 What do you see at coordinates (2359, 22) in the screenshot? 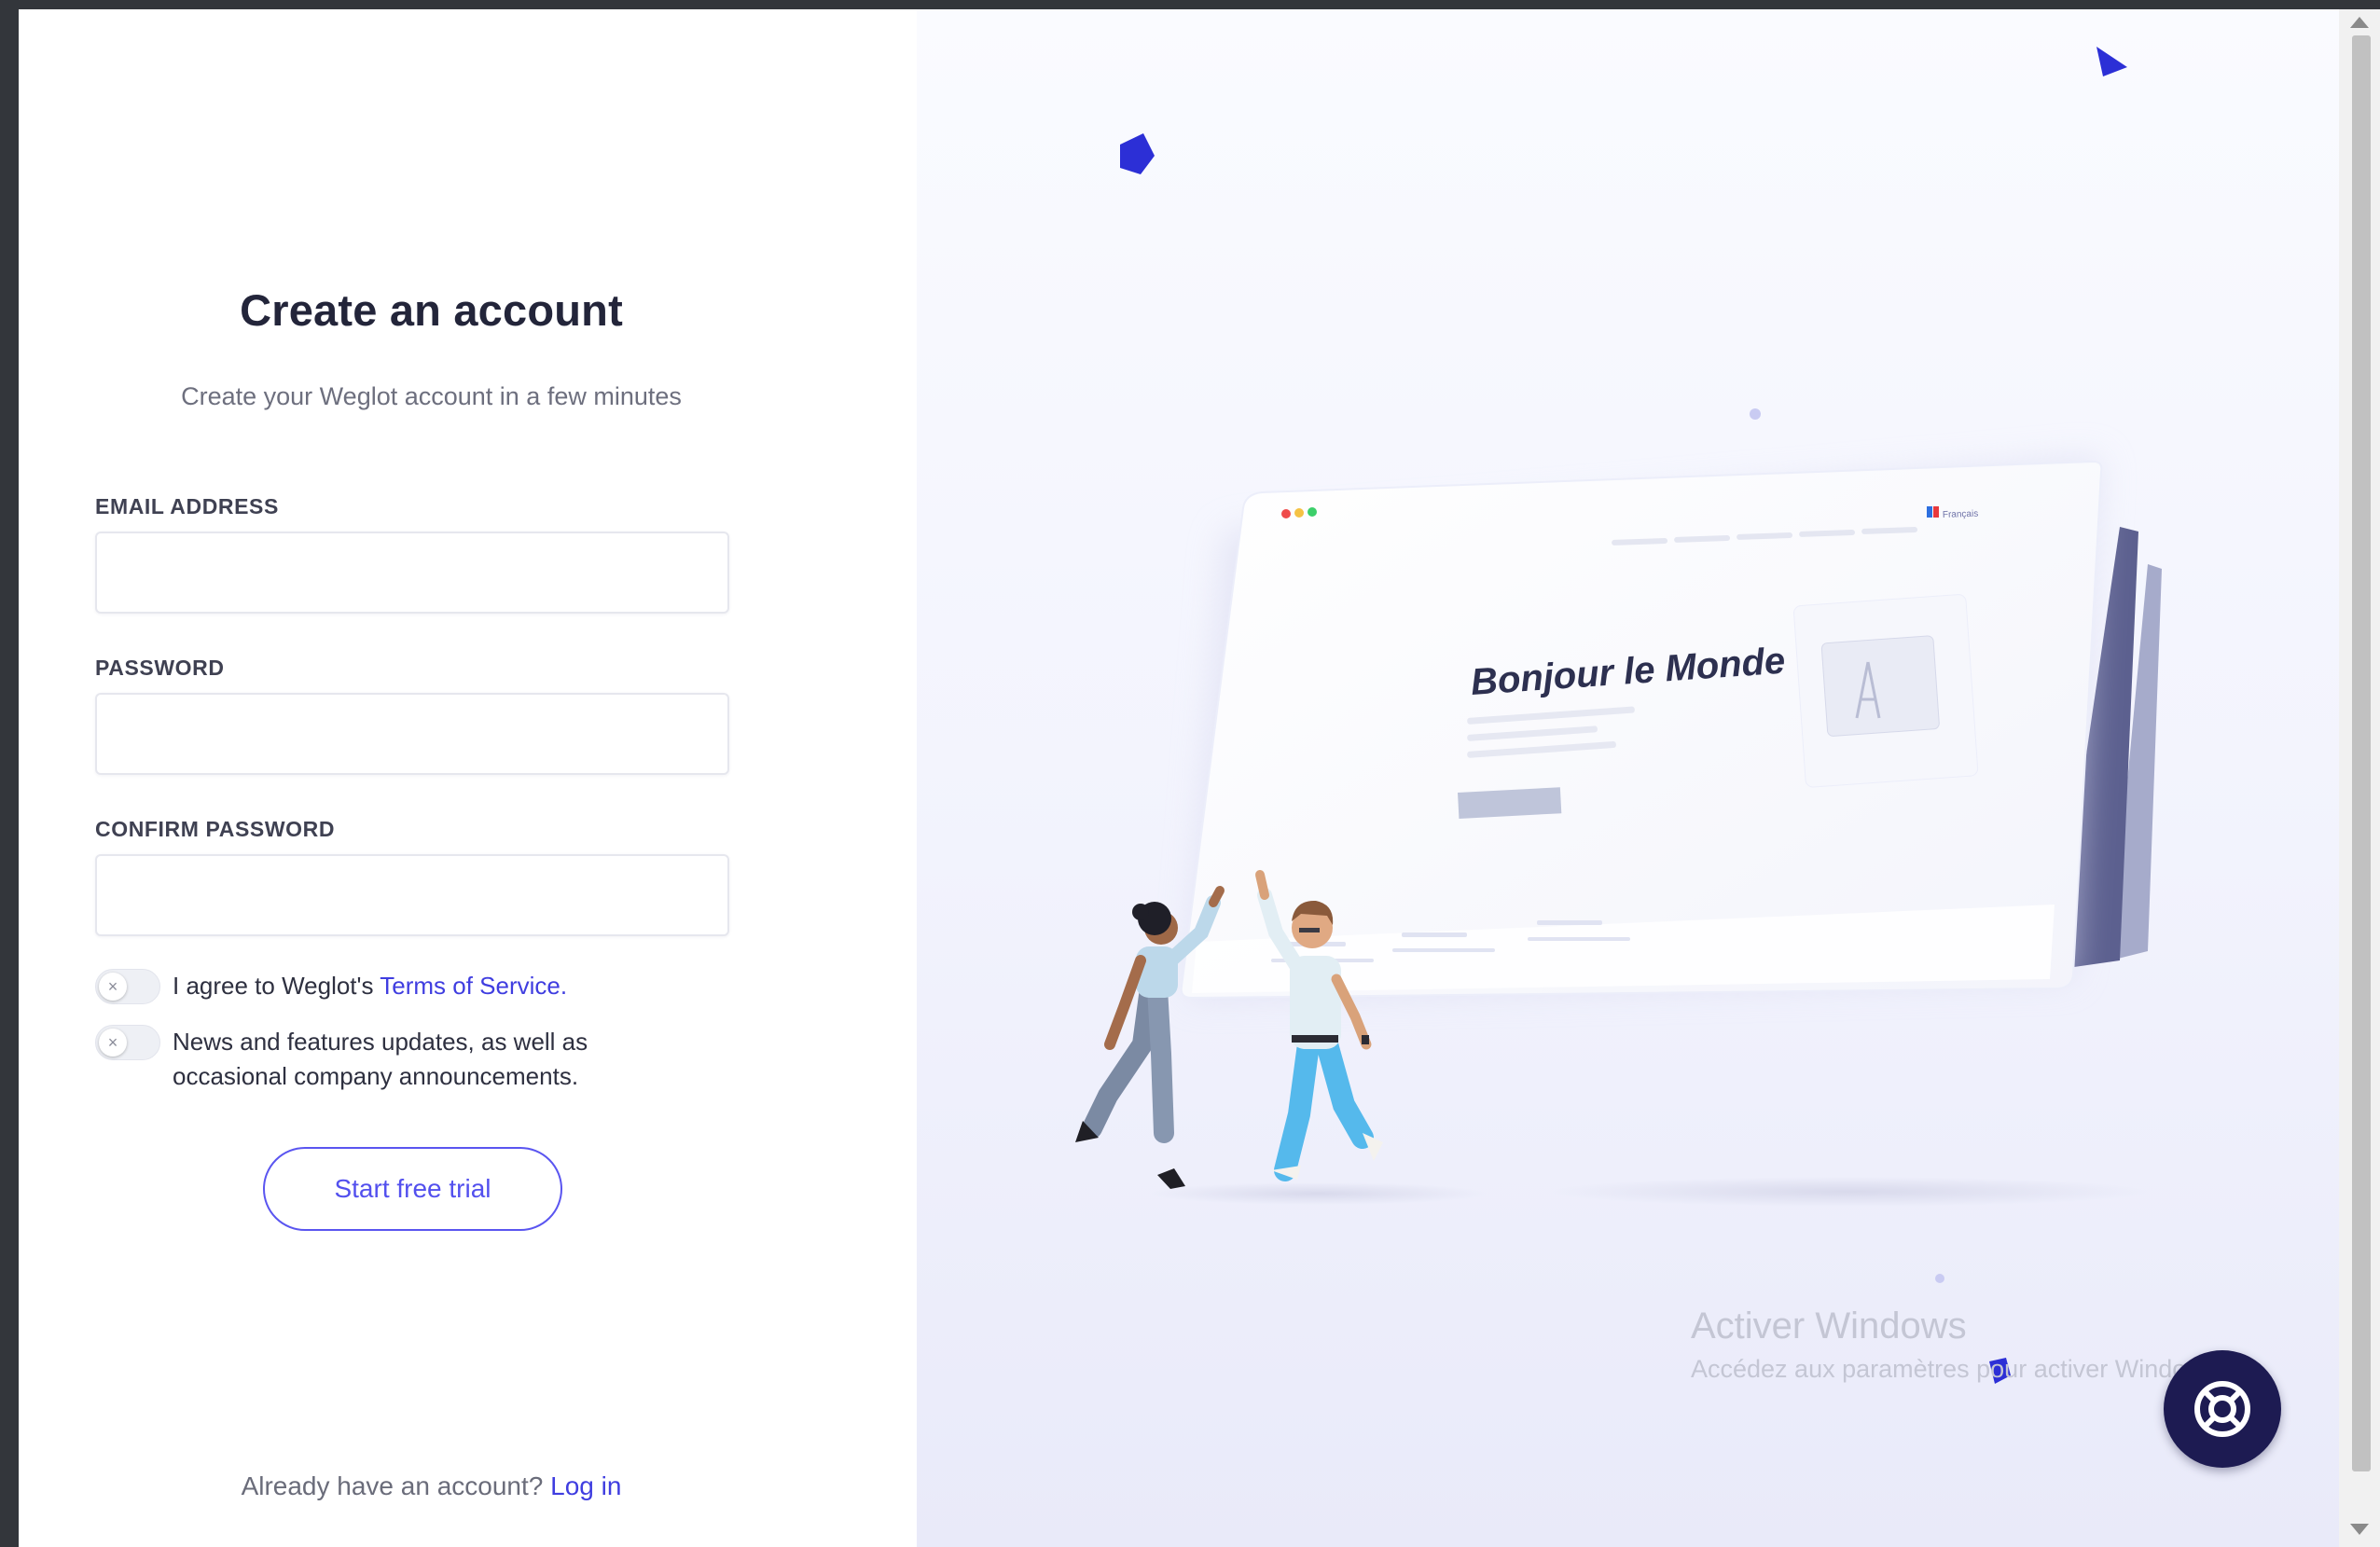
I see `scroll-up-icon` at bounding box center [2359, 22].